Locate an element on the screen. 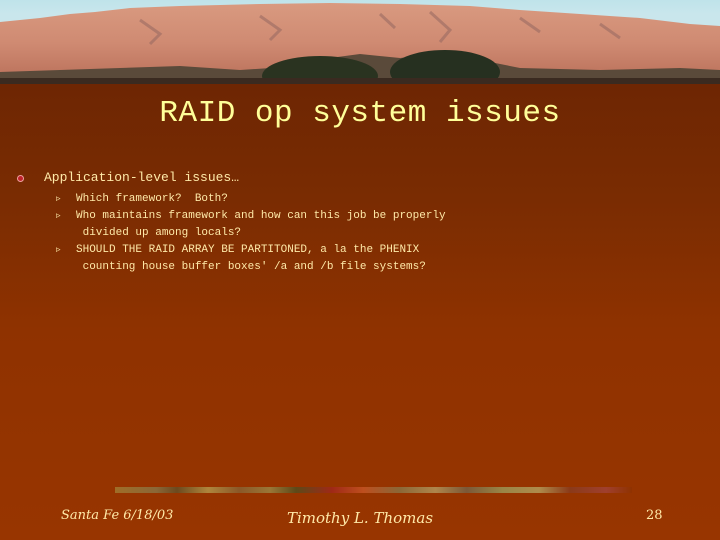 The image size is (720, 540). sub-bullet-line: divided up among locals? is located at coordinates (159, 233).